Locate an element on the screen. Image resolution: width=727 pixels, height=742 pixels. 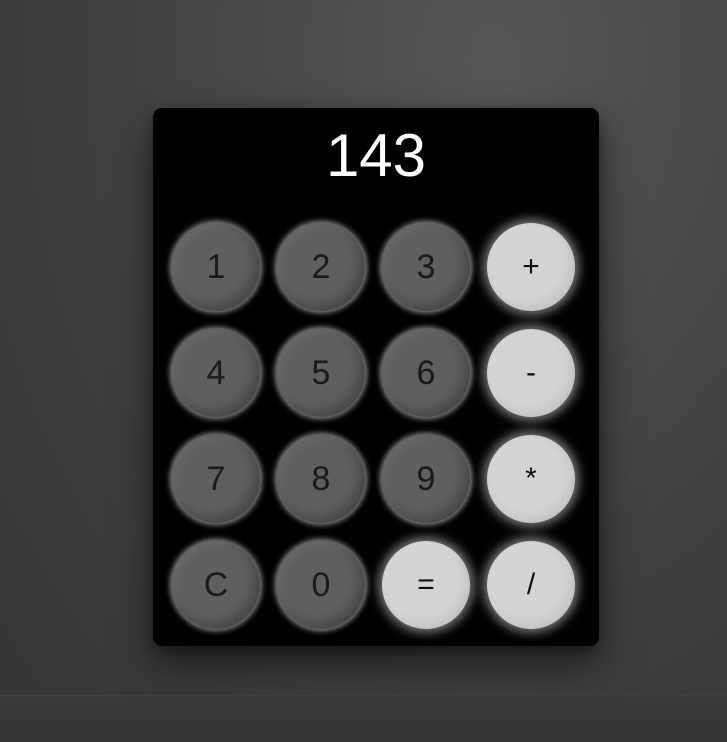
key-divide: / is located at coordinates (531, 585).